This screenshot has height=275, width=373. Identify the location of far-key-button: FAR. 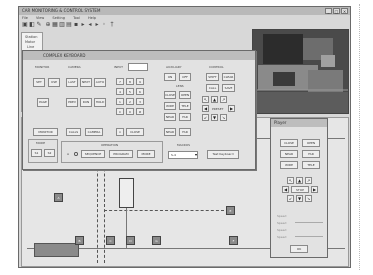
(185, 132).